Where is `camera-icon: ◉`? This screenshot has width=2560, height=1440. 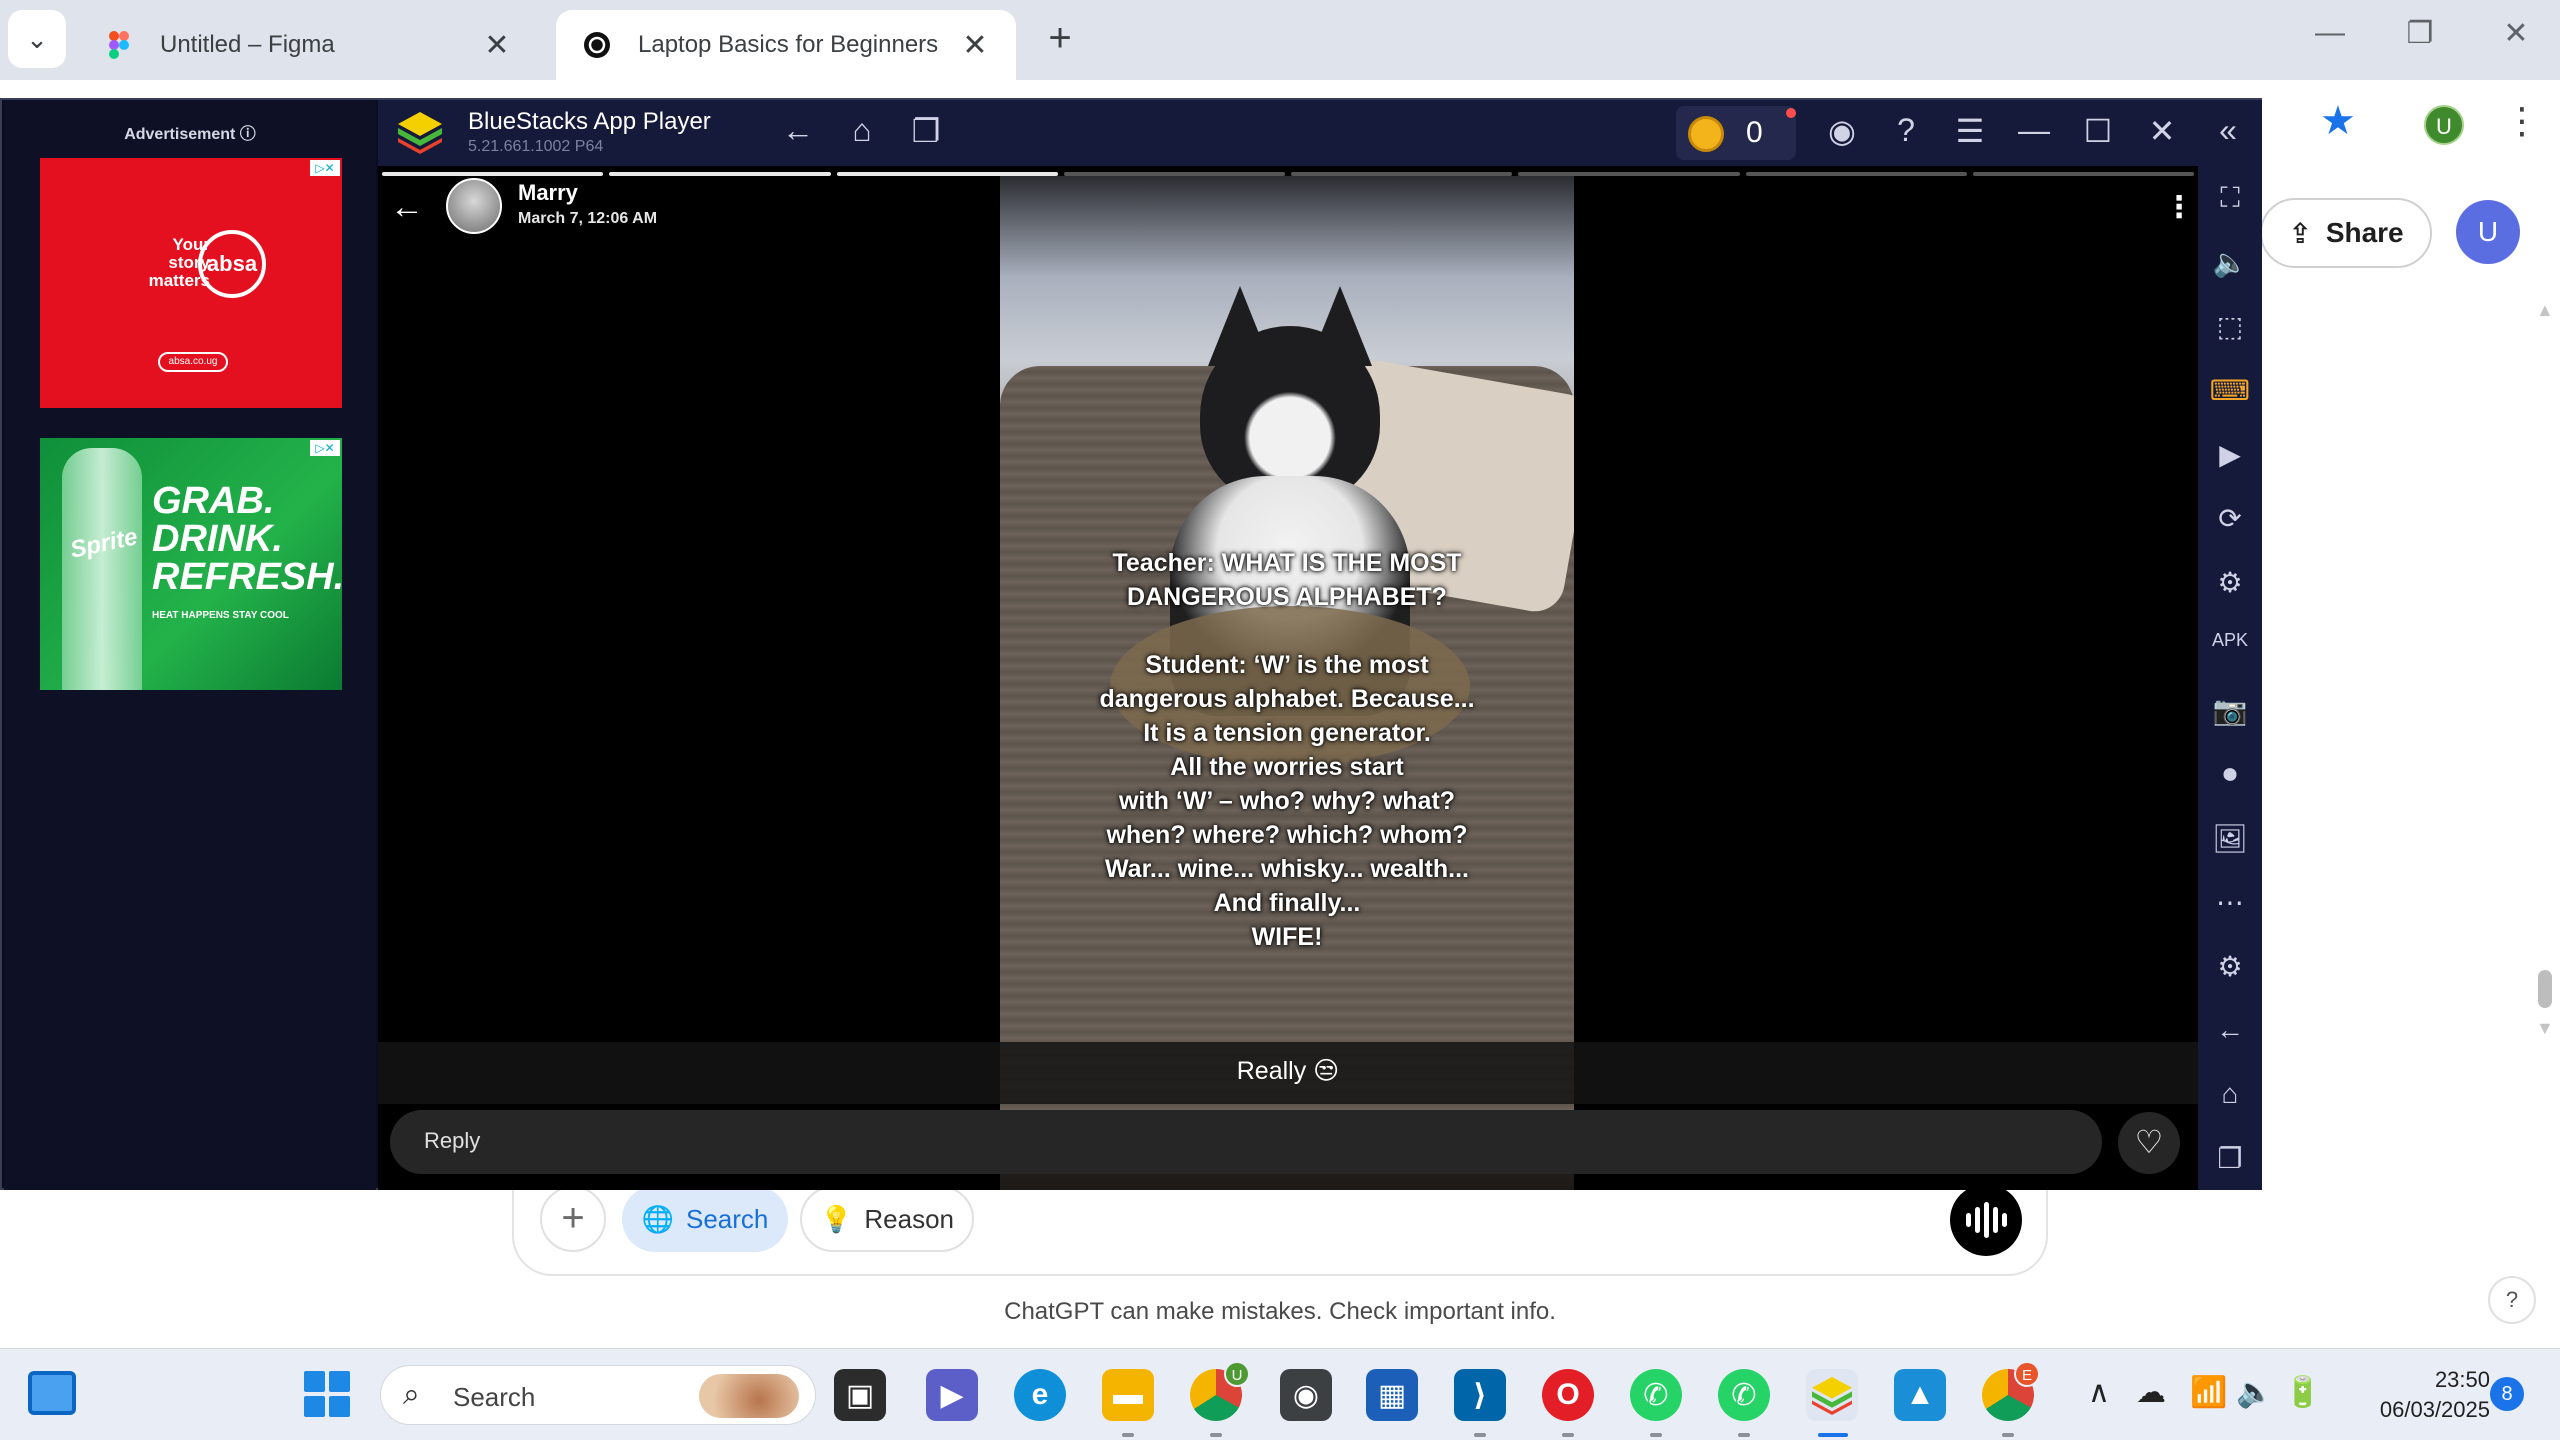
camera-icon: ◉ is located at coordinates (1306, 1395).